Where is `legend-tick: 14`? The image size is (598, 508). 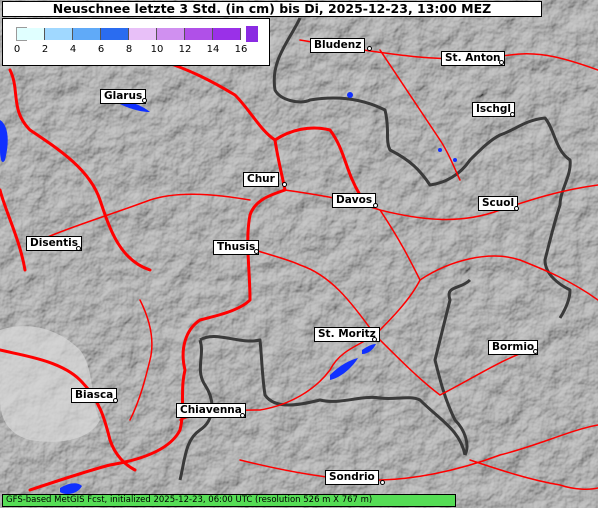
legend-tick: 14 is located at coordinates (213, 49).